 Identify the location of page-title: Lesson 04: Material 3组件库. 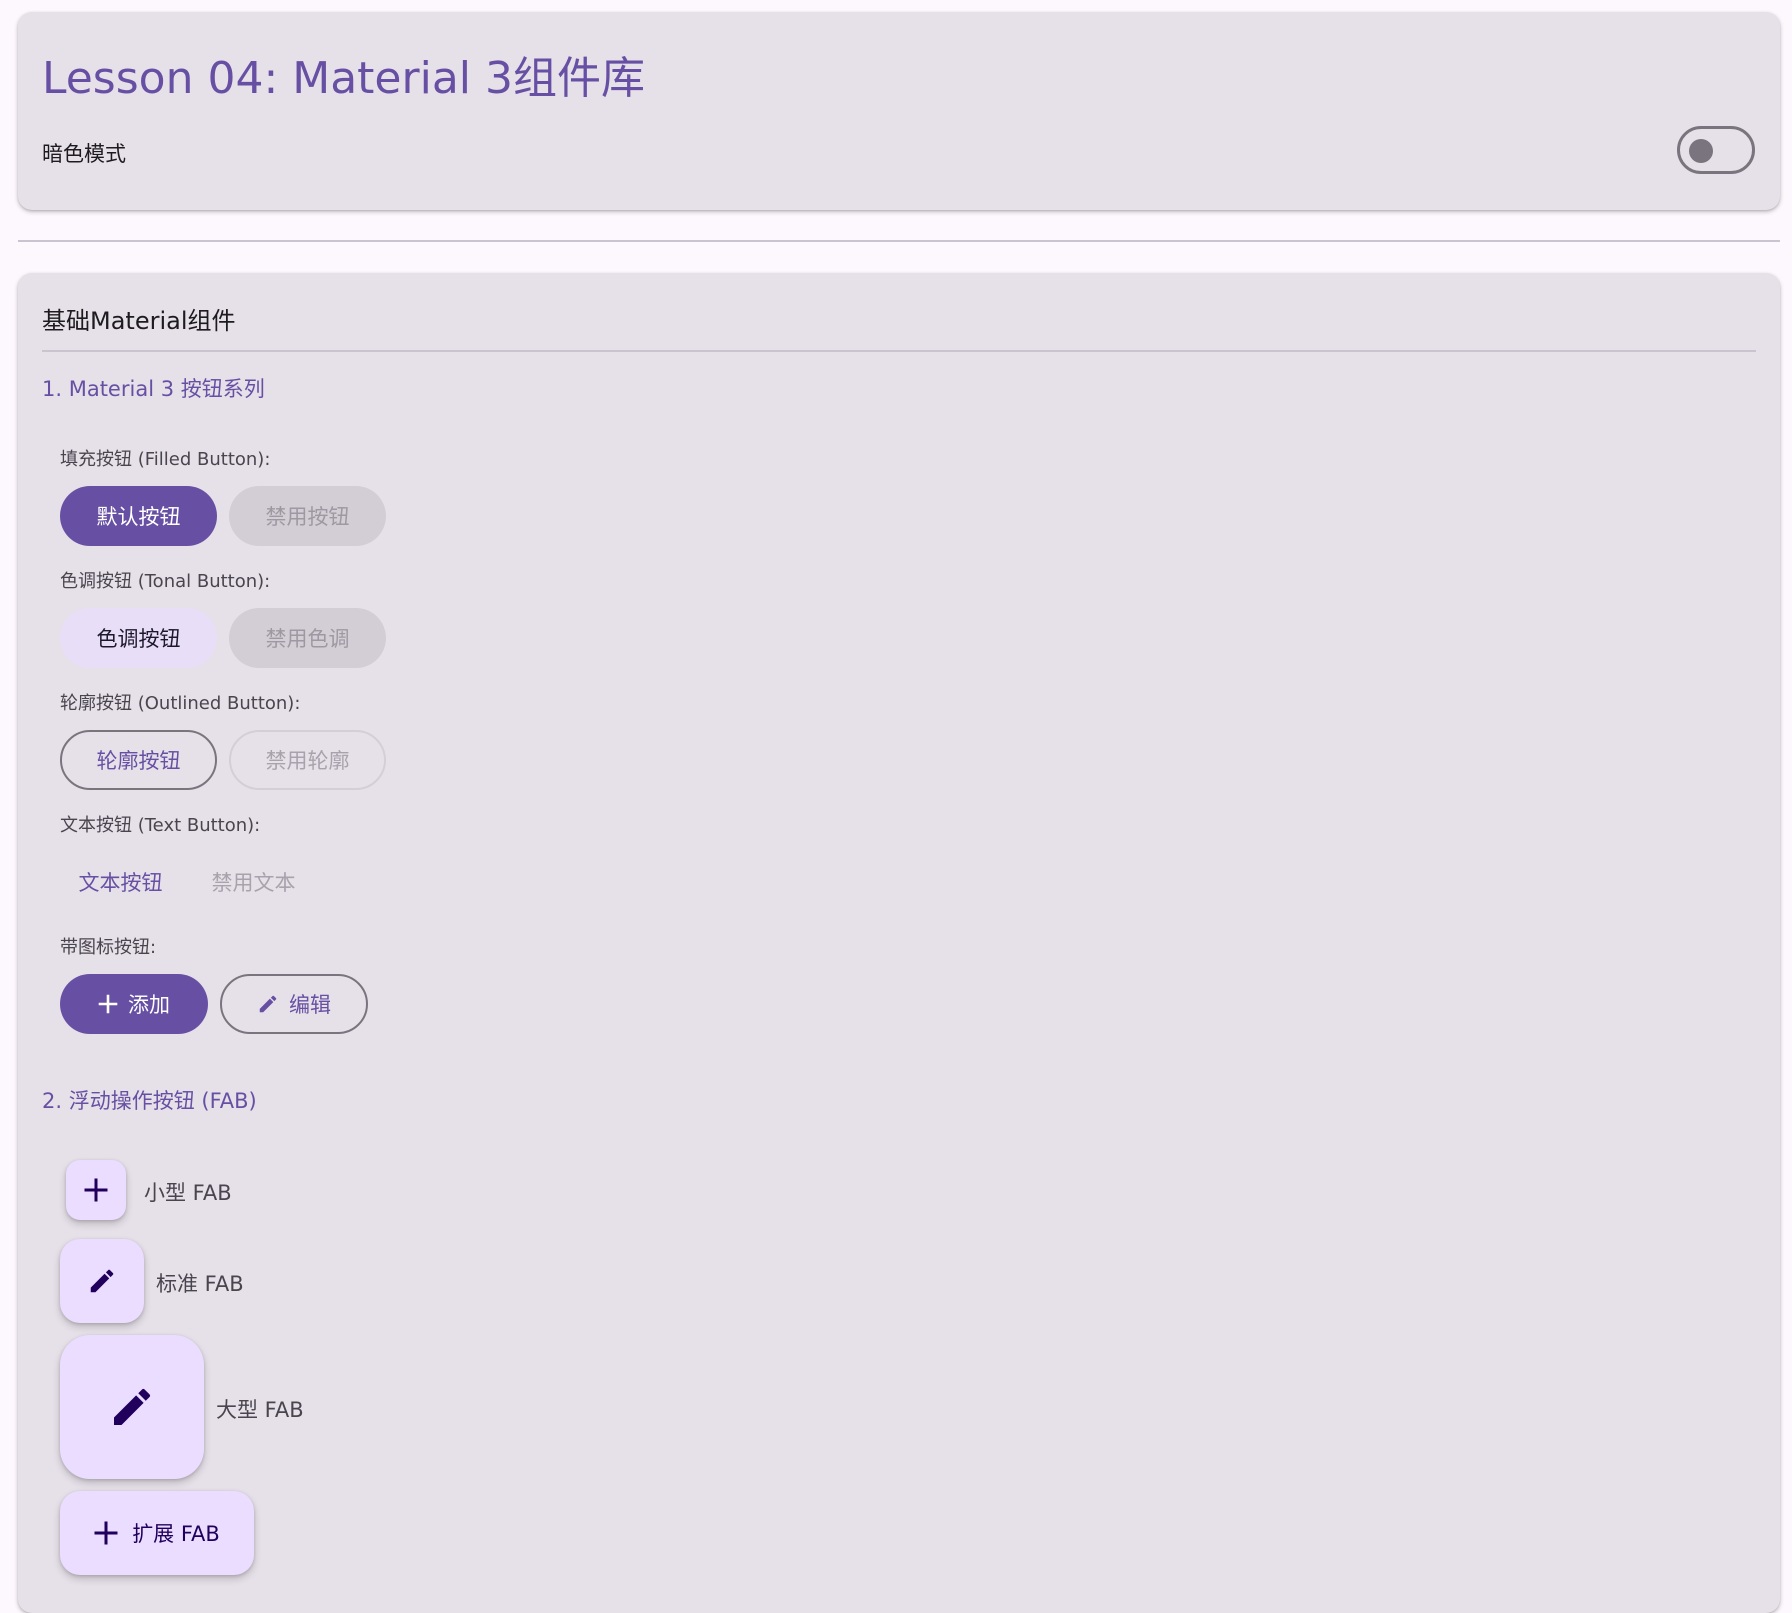
(343, 78).